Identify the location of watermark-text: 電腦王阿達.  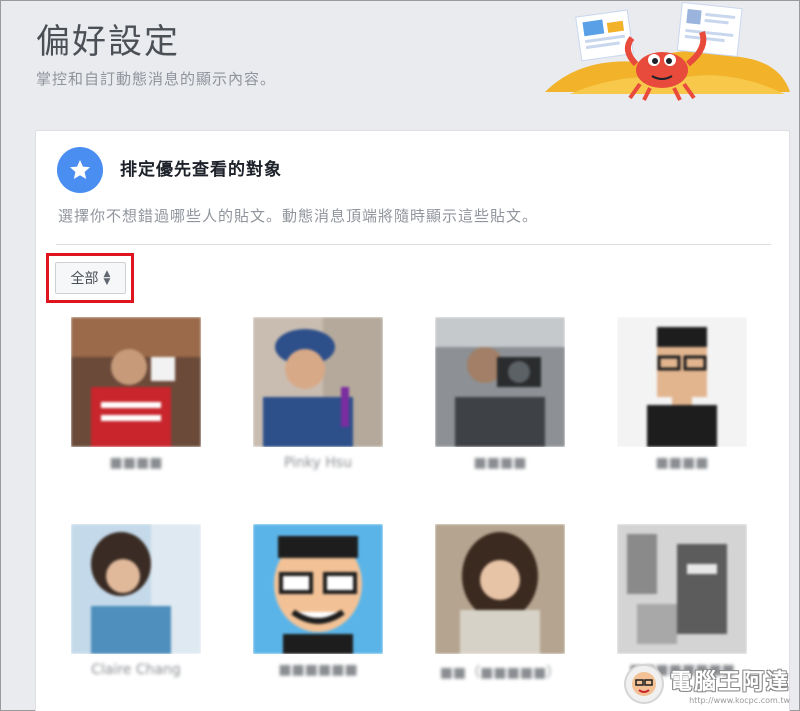
(730, 682).